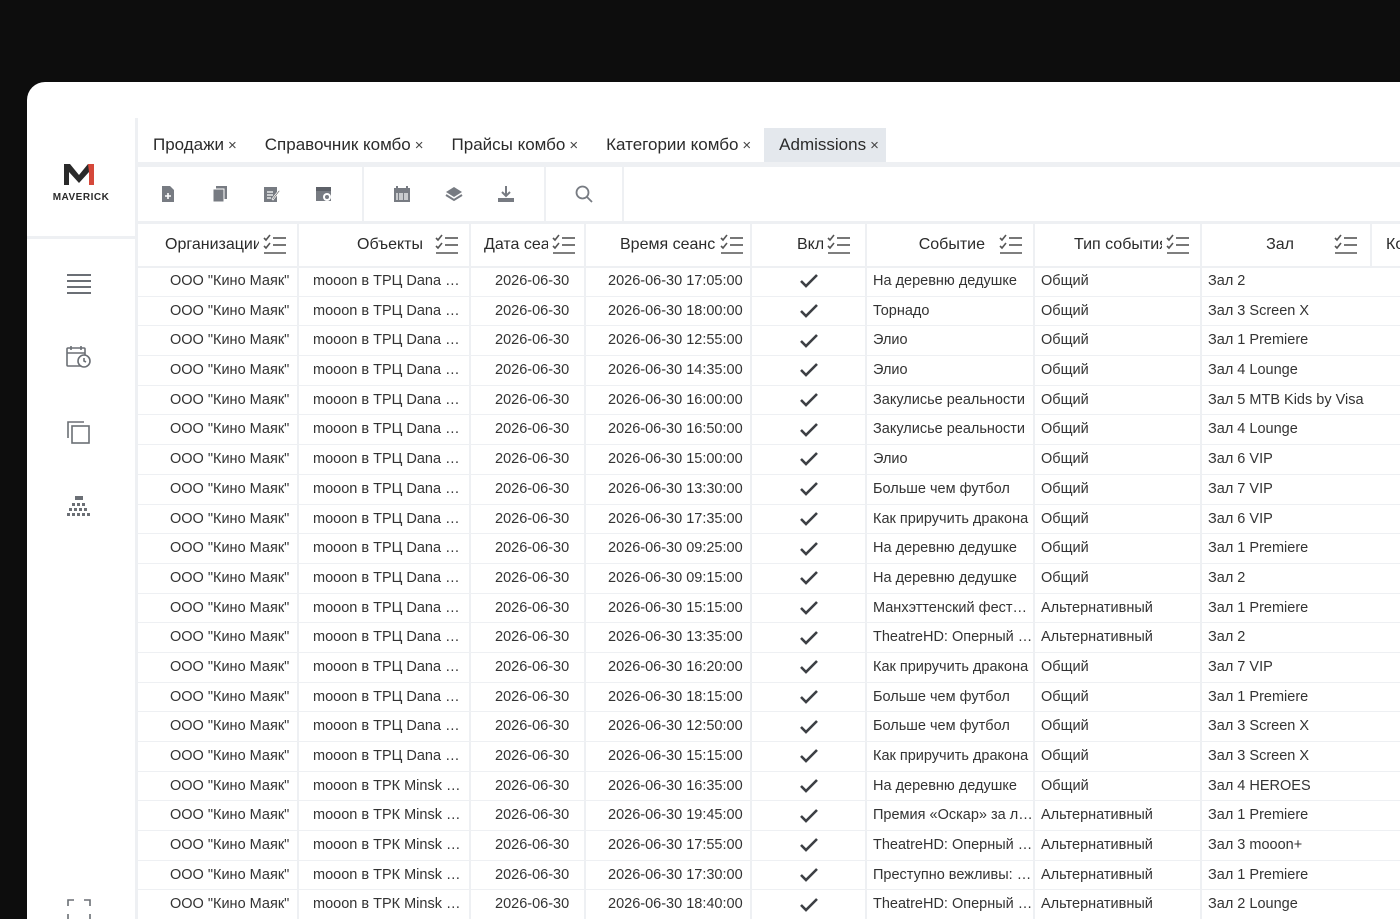 This screenshot has width=1400, height=919. Describe the element at coordinates (951, 519) in the screenshot. I see `cell-event: Как приручить дракона` at that location.